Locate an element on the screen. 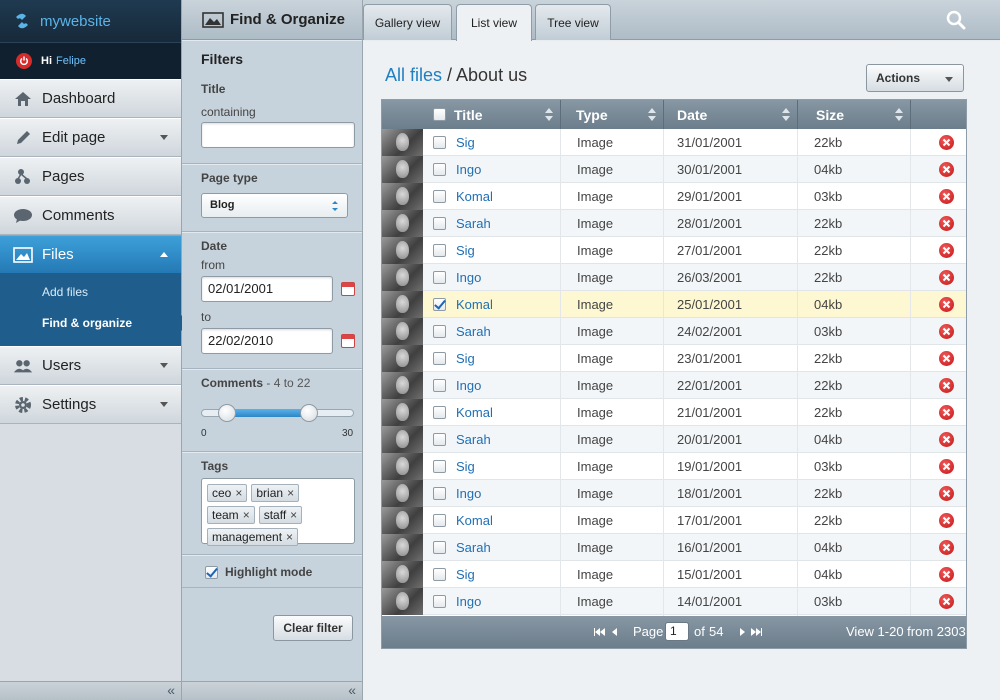  nav-item-dashboard: Dashboard is located at coordinates (90, 98).